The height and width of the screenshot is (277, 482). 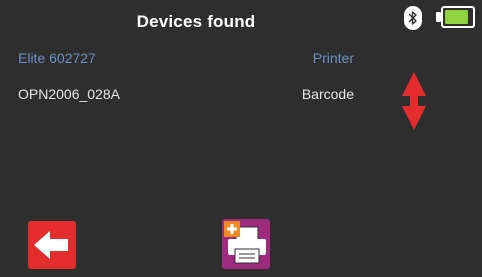 What do you see at coordinates (413, 18) in the screenshot?
I see `bluetooth-icon` at bounding box center [413, 18].